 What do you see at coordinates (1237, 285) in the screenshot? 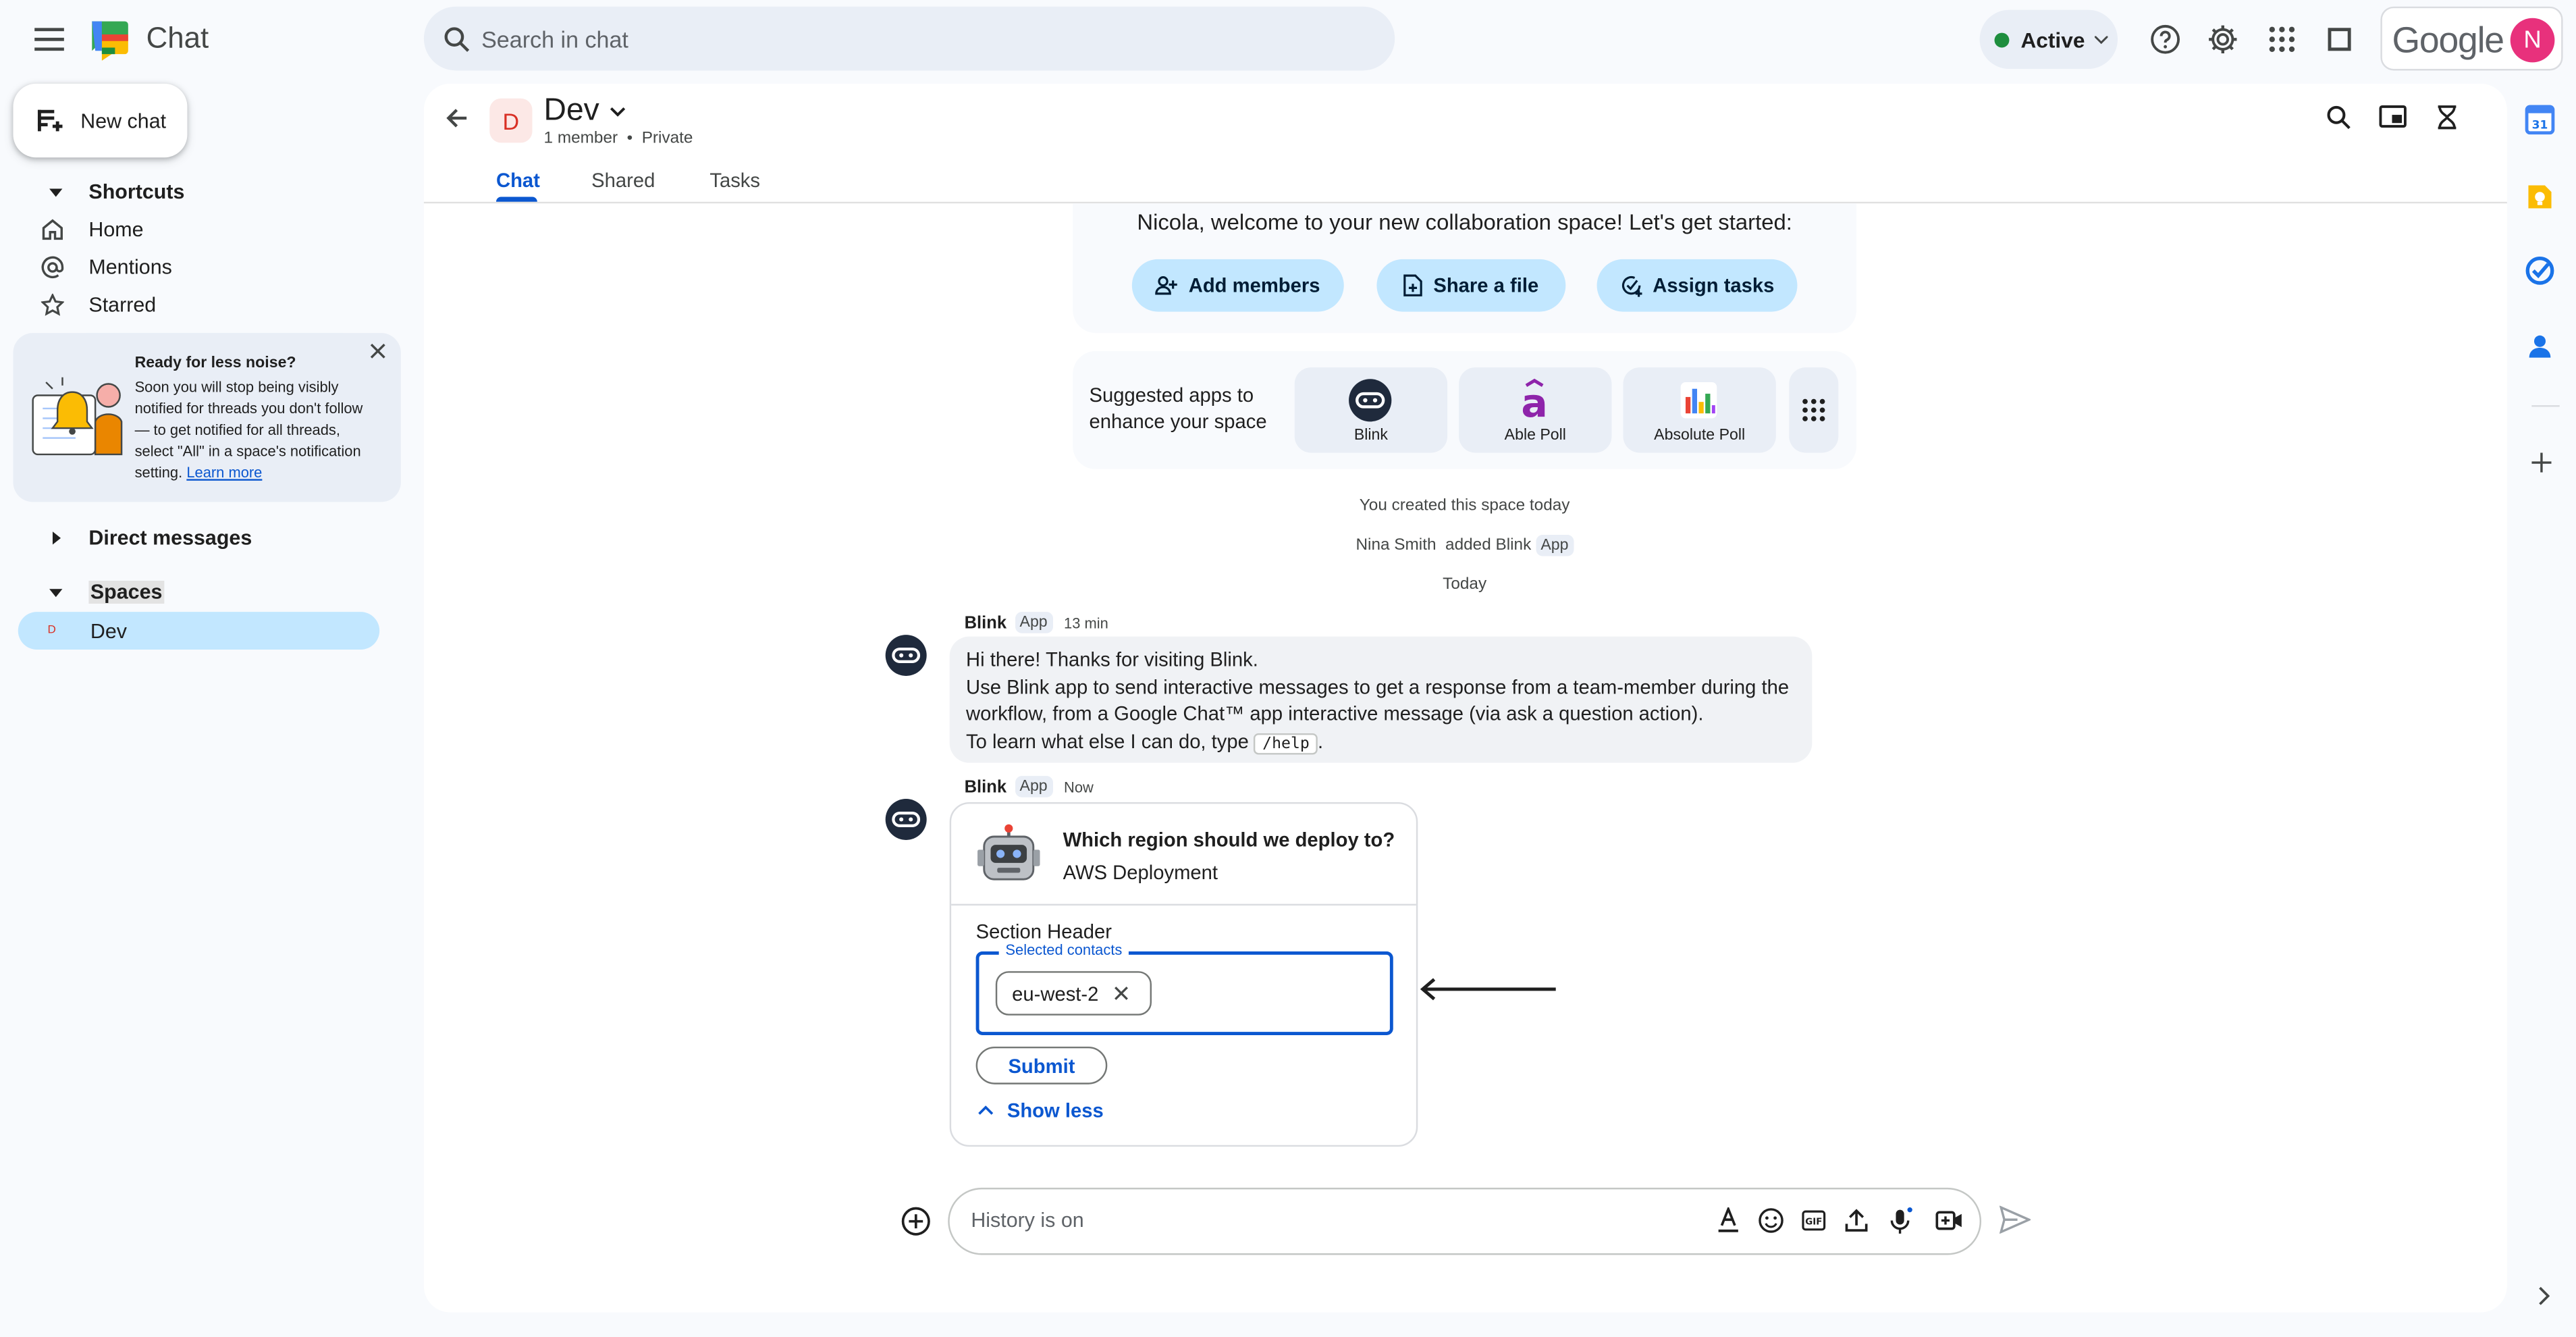
I see `add-members-button: Add members` at bounding box center [1237, 285].